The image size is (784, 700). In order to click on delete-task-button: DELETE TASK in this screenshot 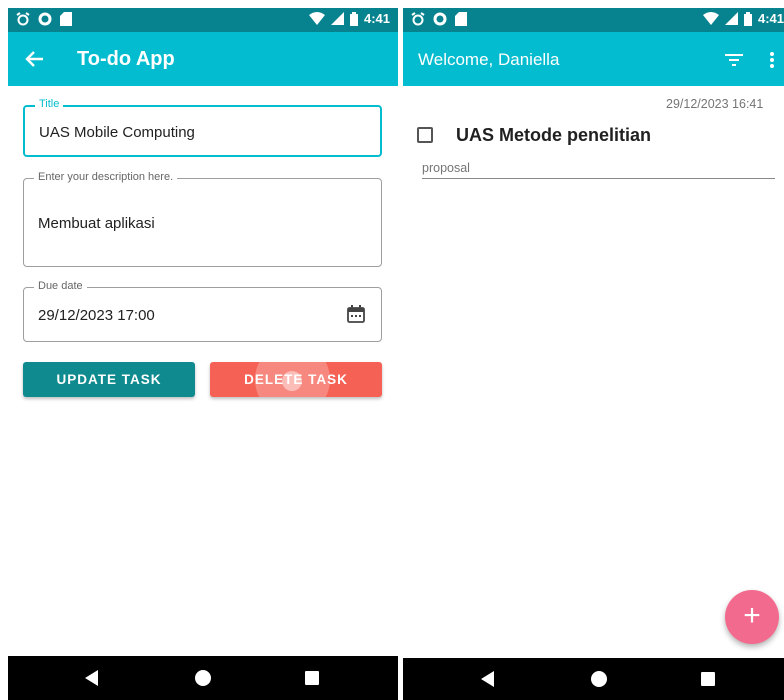, I will do `click(296, 379)`.